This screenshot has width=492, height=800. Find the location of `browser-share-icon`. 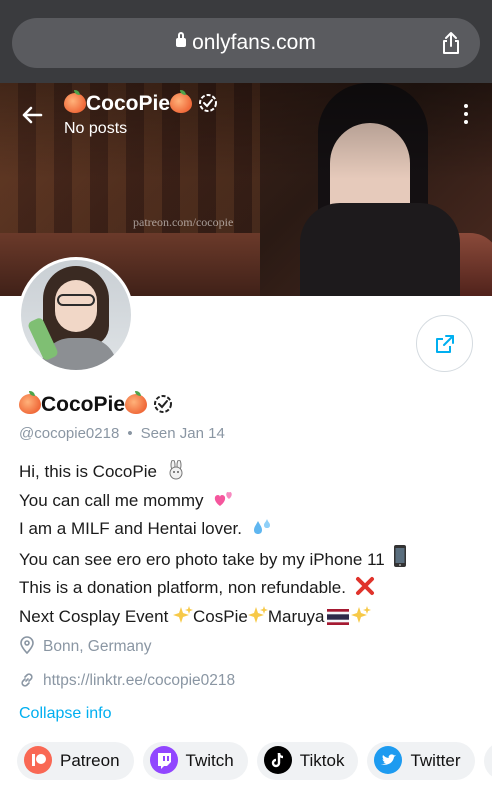

browser-share-icon is located at coordinates (451, 43).